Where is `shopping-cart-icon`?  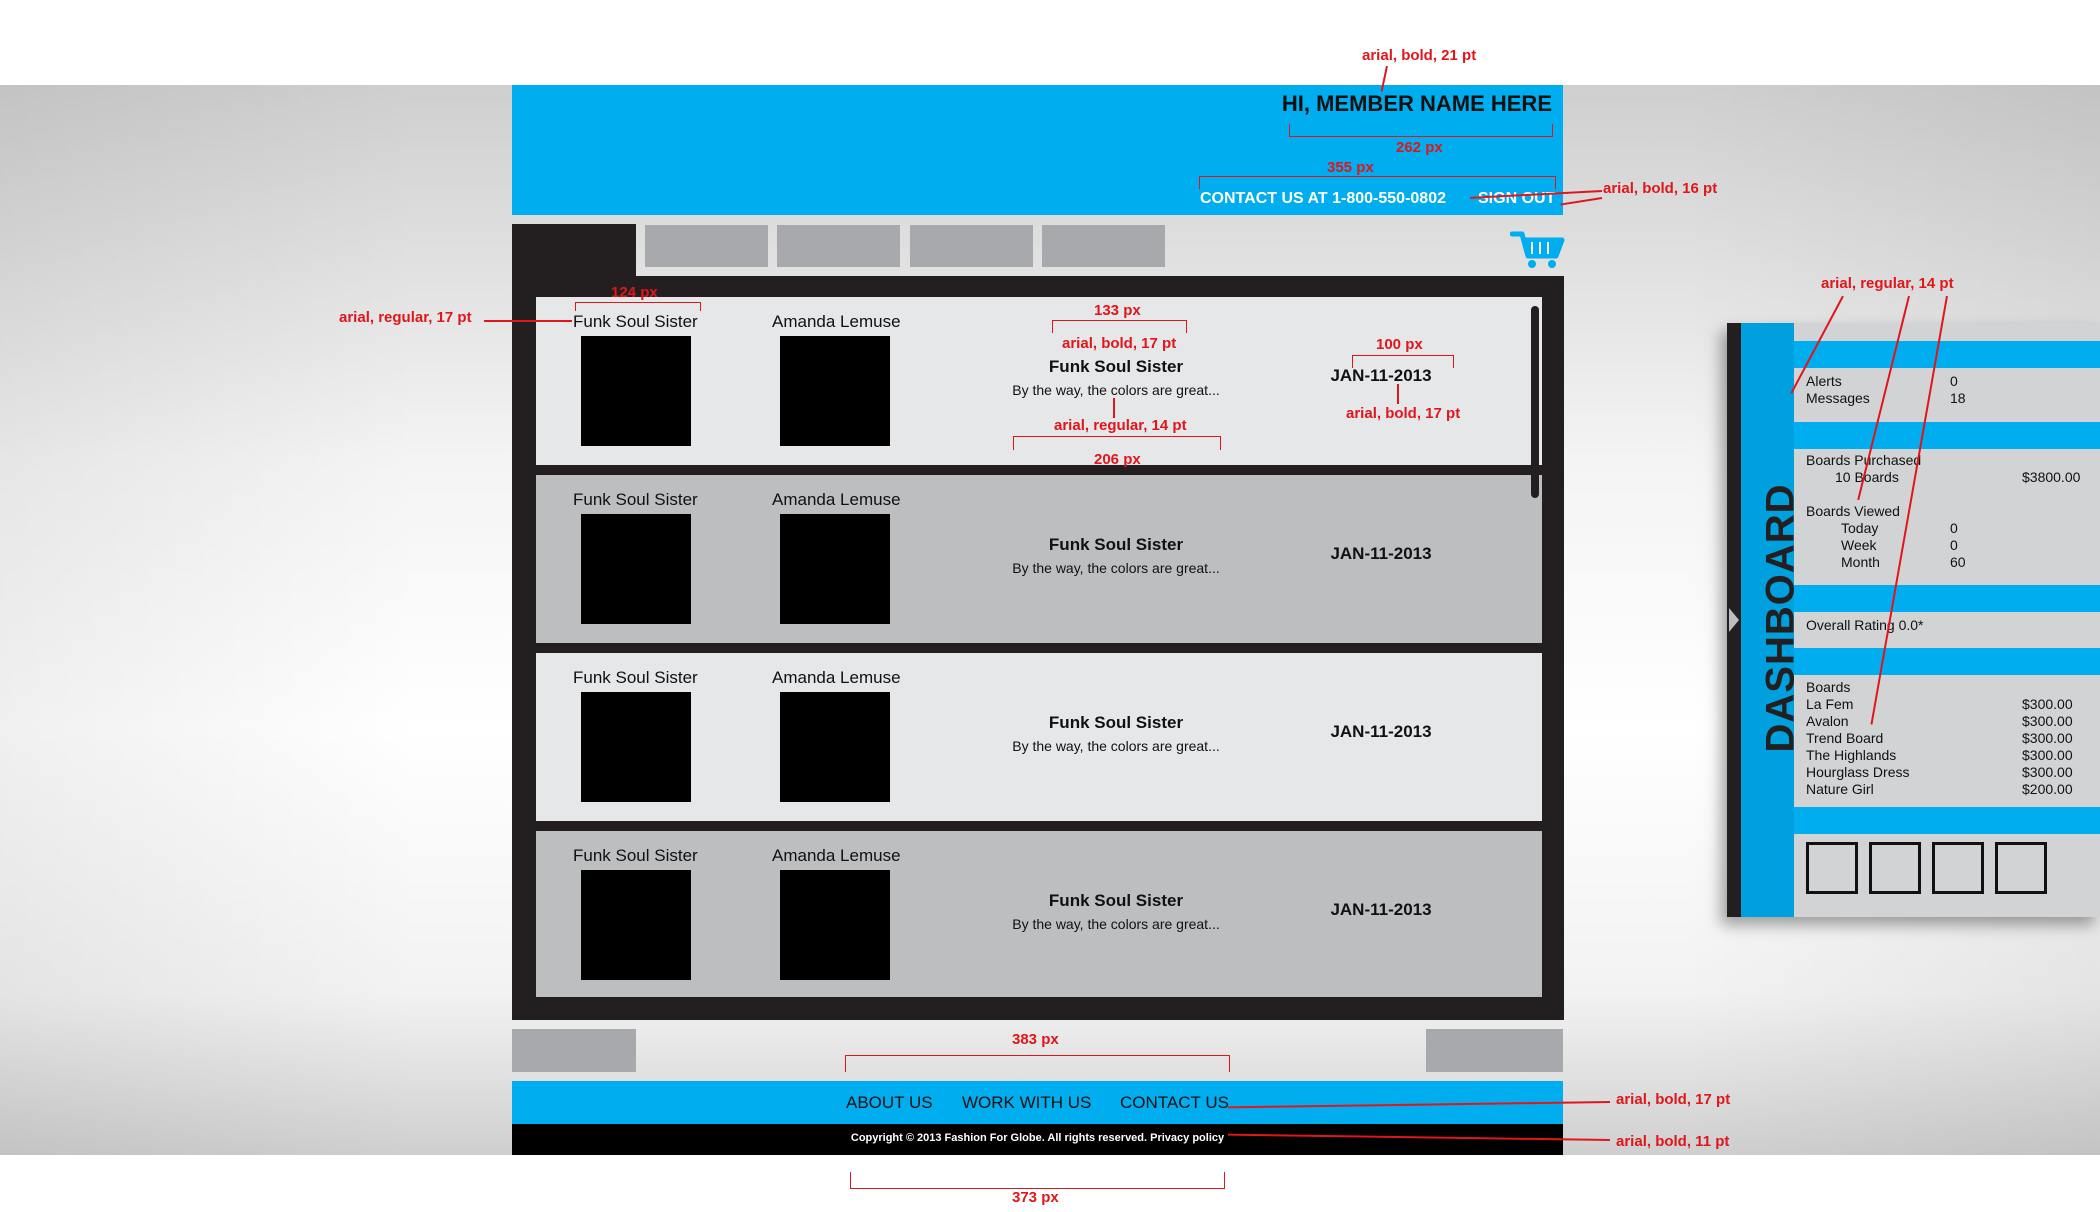 shopping-cart-icon is located at coordinates (1538, 249).